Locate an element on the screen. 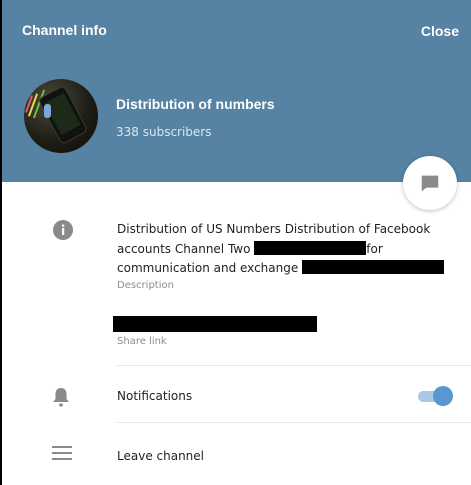 Image resolution: width=471 pixels, height=485 pixels. close-button: Close is located at coordinates (440, 31).